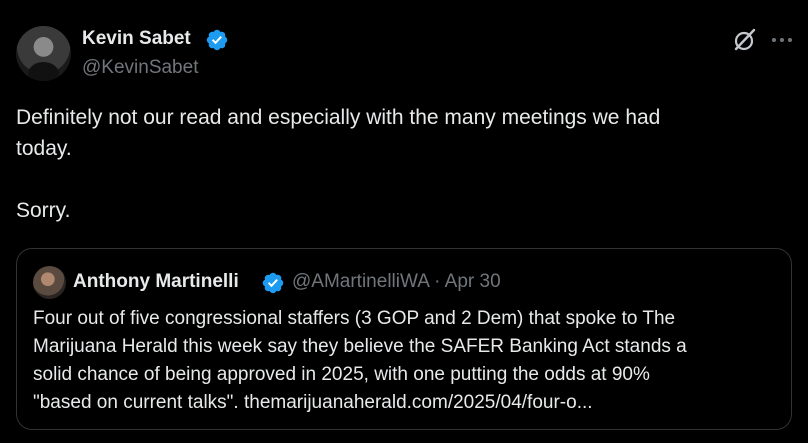 Image resolution: width=808 pixels, height=443 pixels. I want to click on author-handle: @KevinSabet, so click(140, 68).